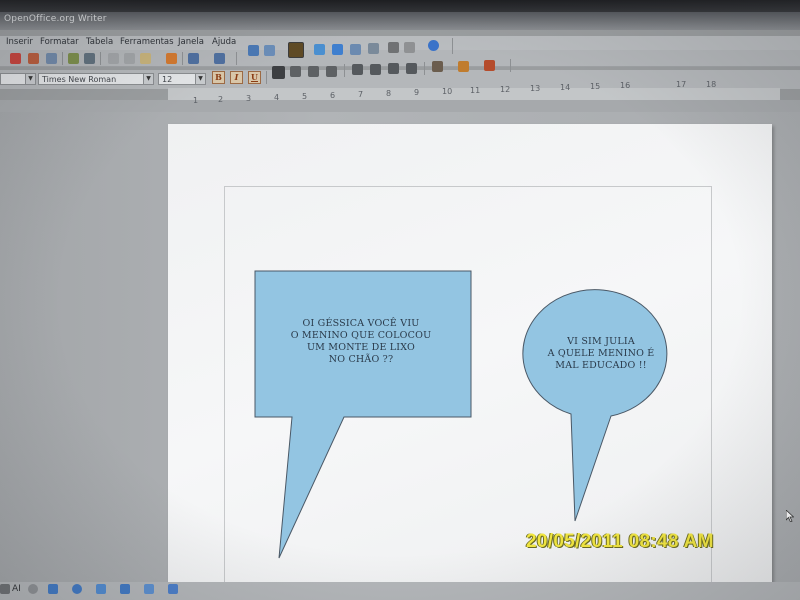  Describe the element at coordinates (101, 589) in the screenshot. I see `block-arrows-icon` at that location.